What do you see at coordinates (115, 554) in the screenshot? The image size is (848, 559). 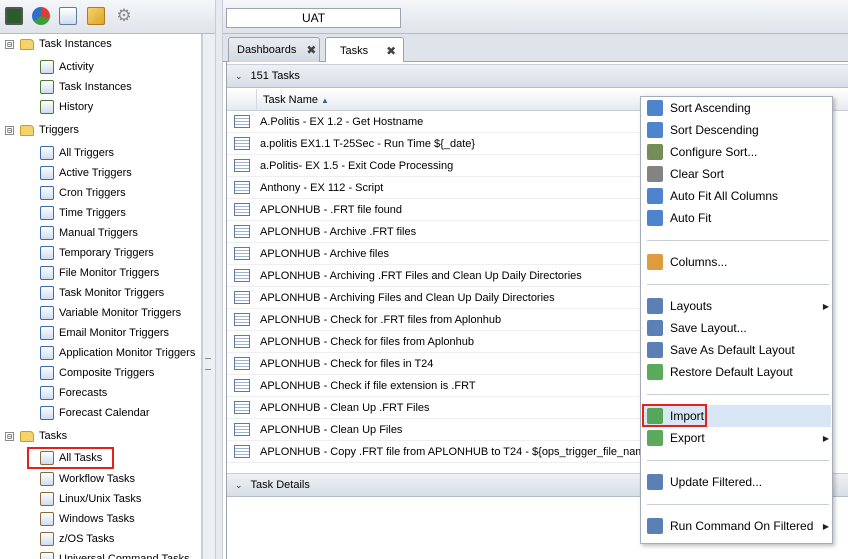 I see `tree-item: Universal Command Tasks` at bounding box center [115, 554].